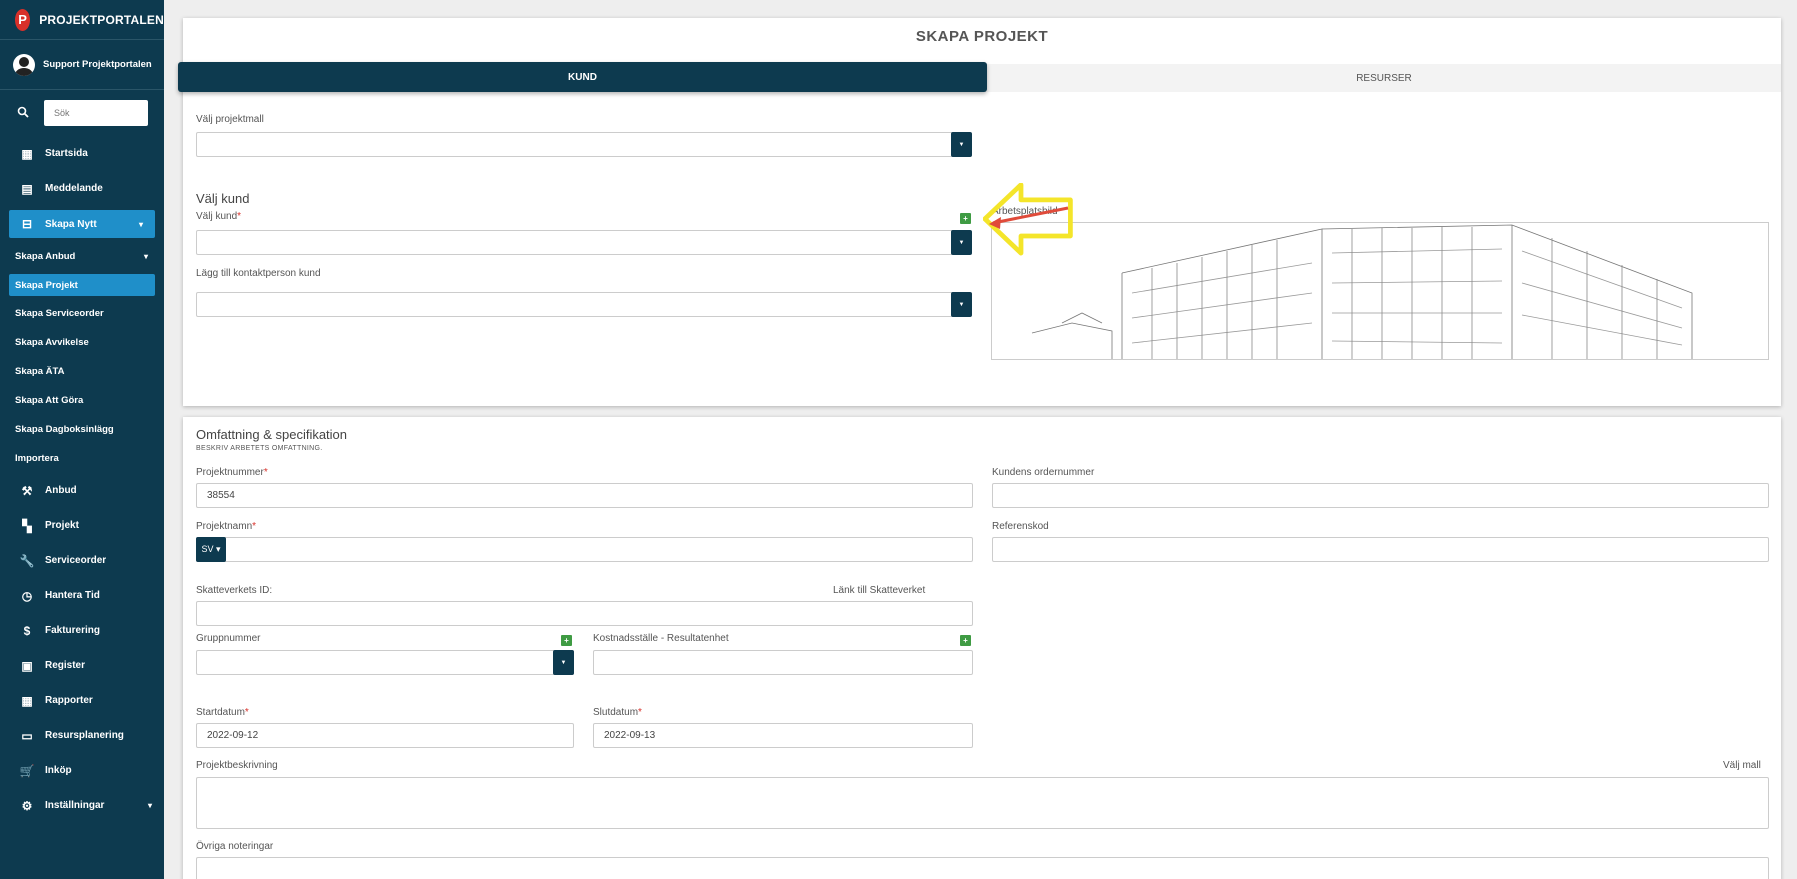 The height and width of the screenshot is (879, 1797). I want to click on slutdatum-input: 2022-09-13, so click(783, 735).